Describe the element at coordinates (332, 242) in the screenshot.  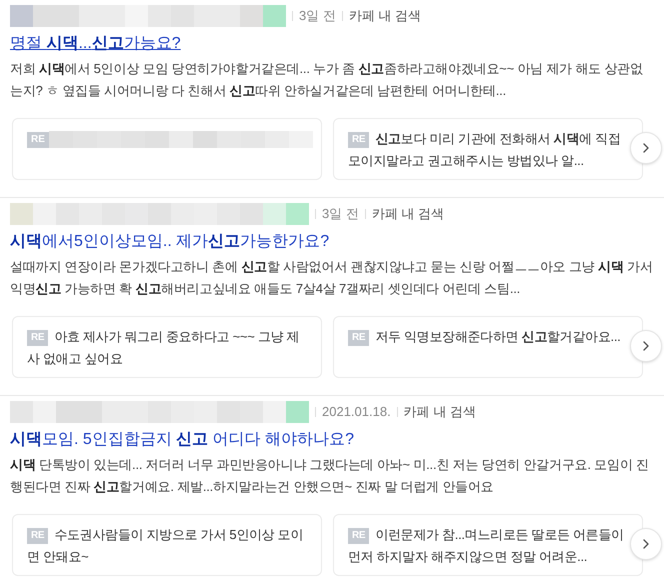
I see `result-title: 시댁에서5인이상모임.. 제가신고가능한가요?` at that location.